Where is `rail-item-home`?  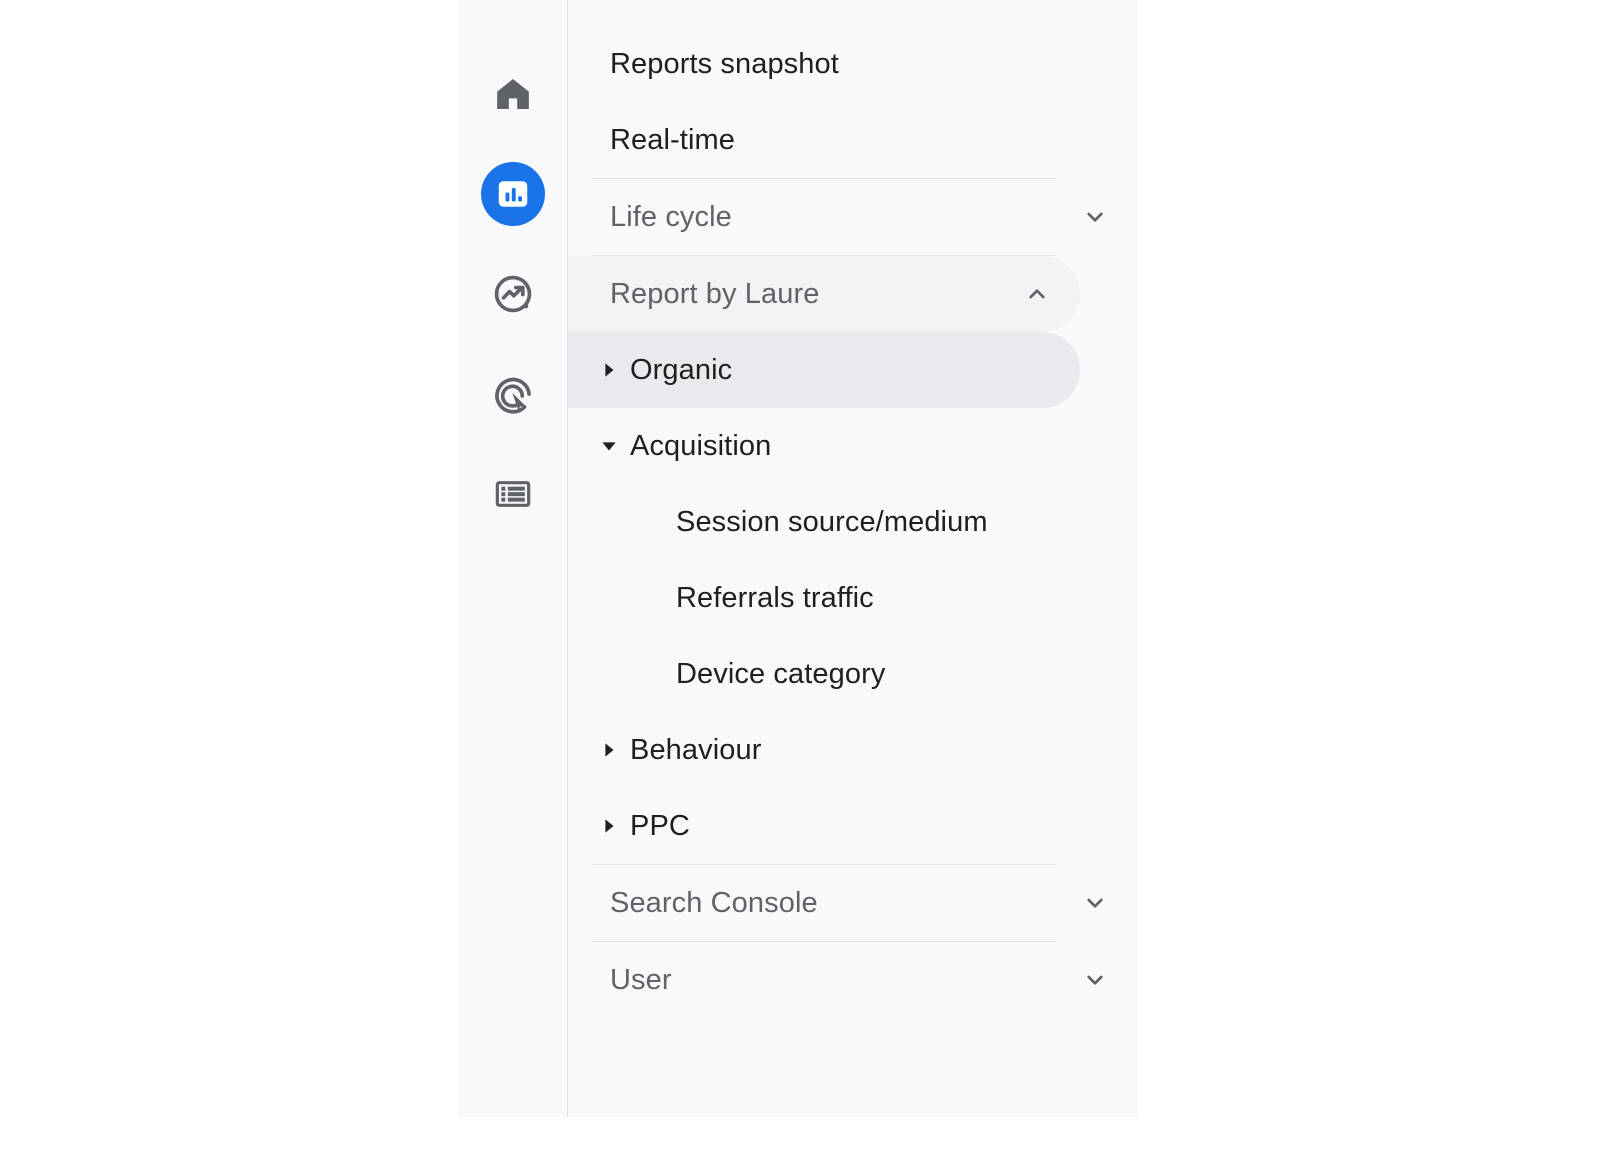
rail-item-home is located at coordinates (513, 94).